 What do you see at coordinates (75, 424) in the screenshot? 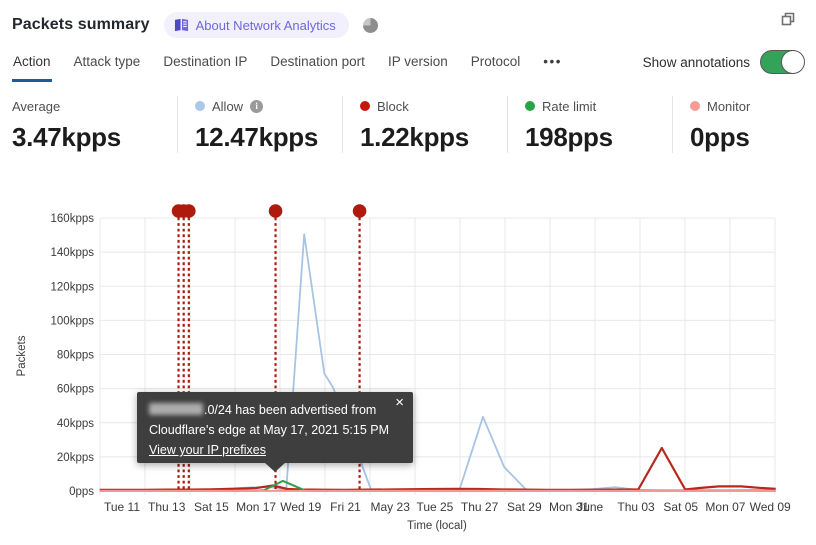
I see `y-tick-label: 40kpps` at bounding box center [75, 424].